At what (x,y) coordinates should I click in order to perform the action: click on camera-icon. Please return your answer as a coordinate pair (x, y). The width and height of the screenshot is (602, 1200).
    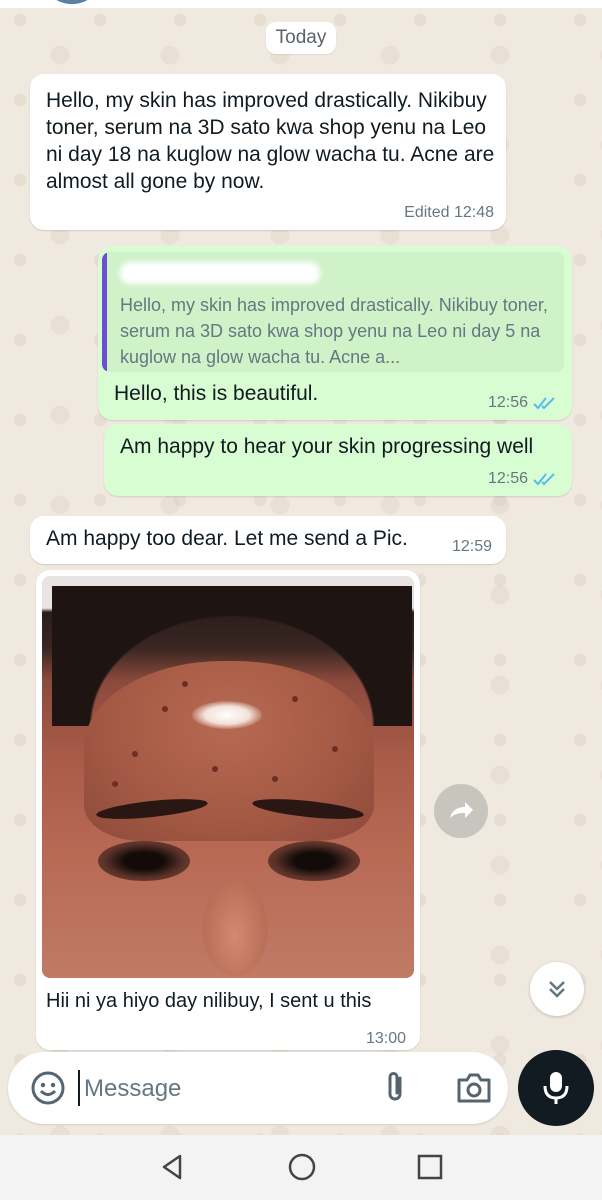
    Looking at the image, I should click on (474, 1088).